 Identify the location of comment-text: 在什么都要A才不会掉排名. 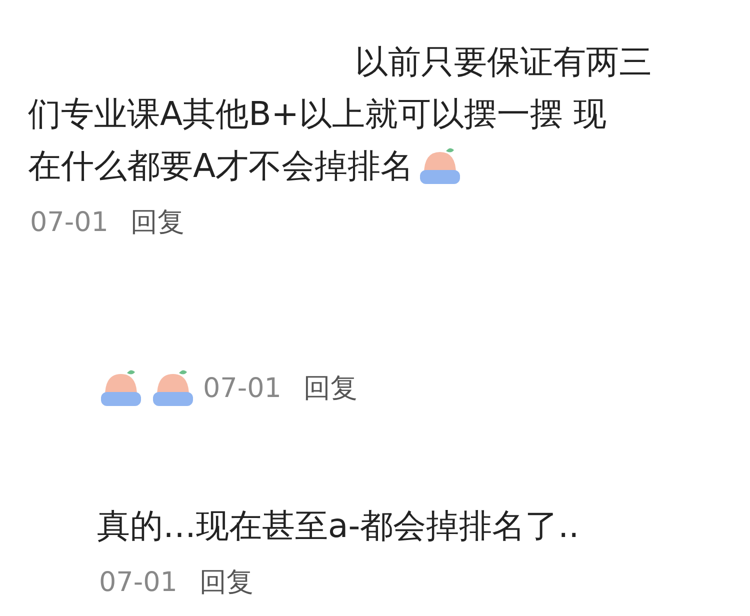
(221, 166).